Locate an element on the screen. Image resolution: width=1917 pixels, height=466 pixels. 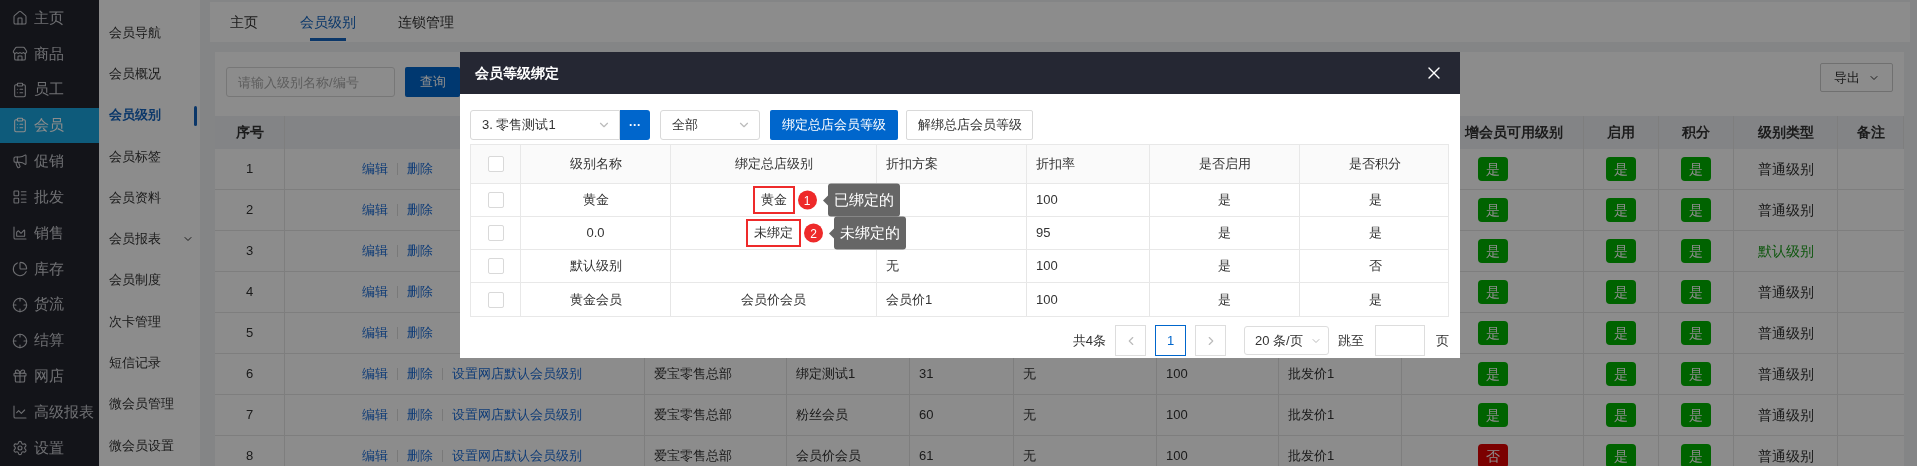
sidebar-item: 设置 is located at coordinates (49, 448).